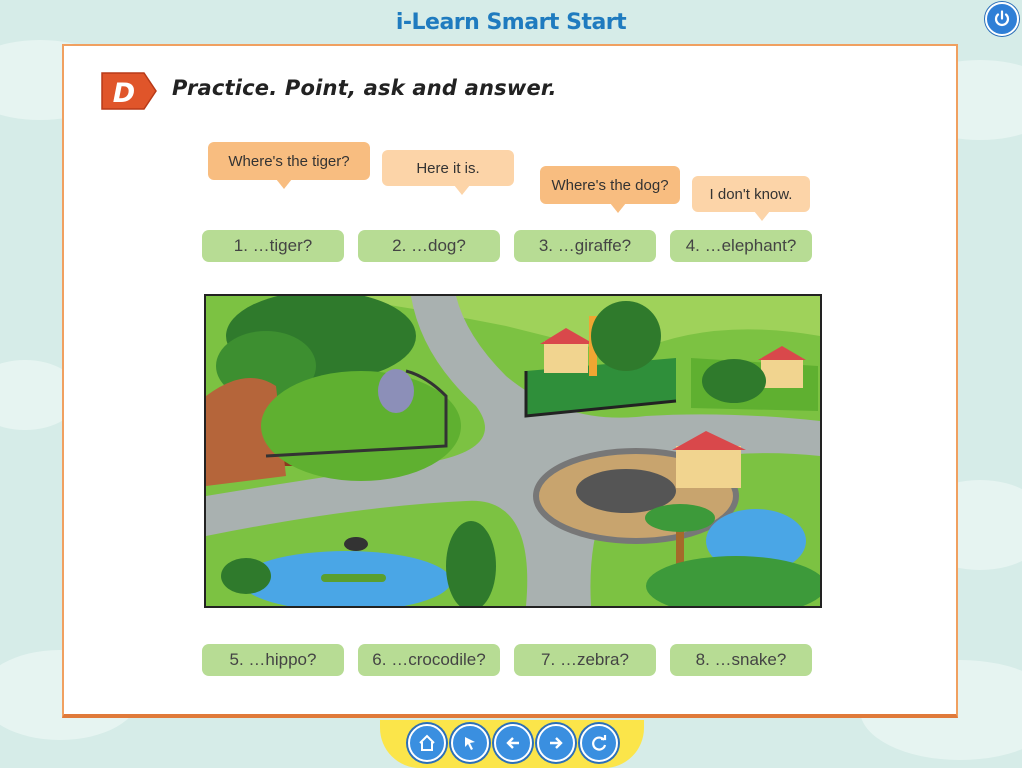 This screenshot has width=1022, height=768. I want to click on speech-bubble-text: Where's the tiger?, so click(289, 161).